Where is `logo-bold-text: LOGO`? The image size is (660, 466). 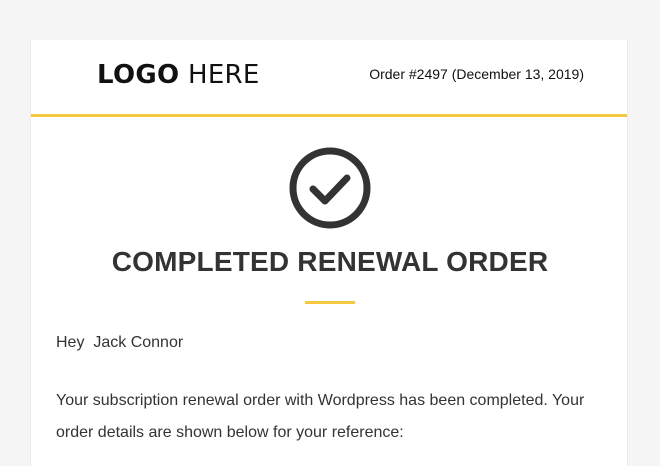 logo-bold-text: LOGO is located at coordinates (138, 75).